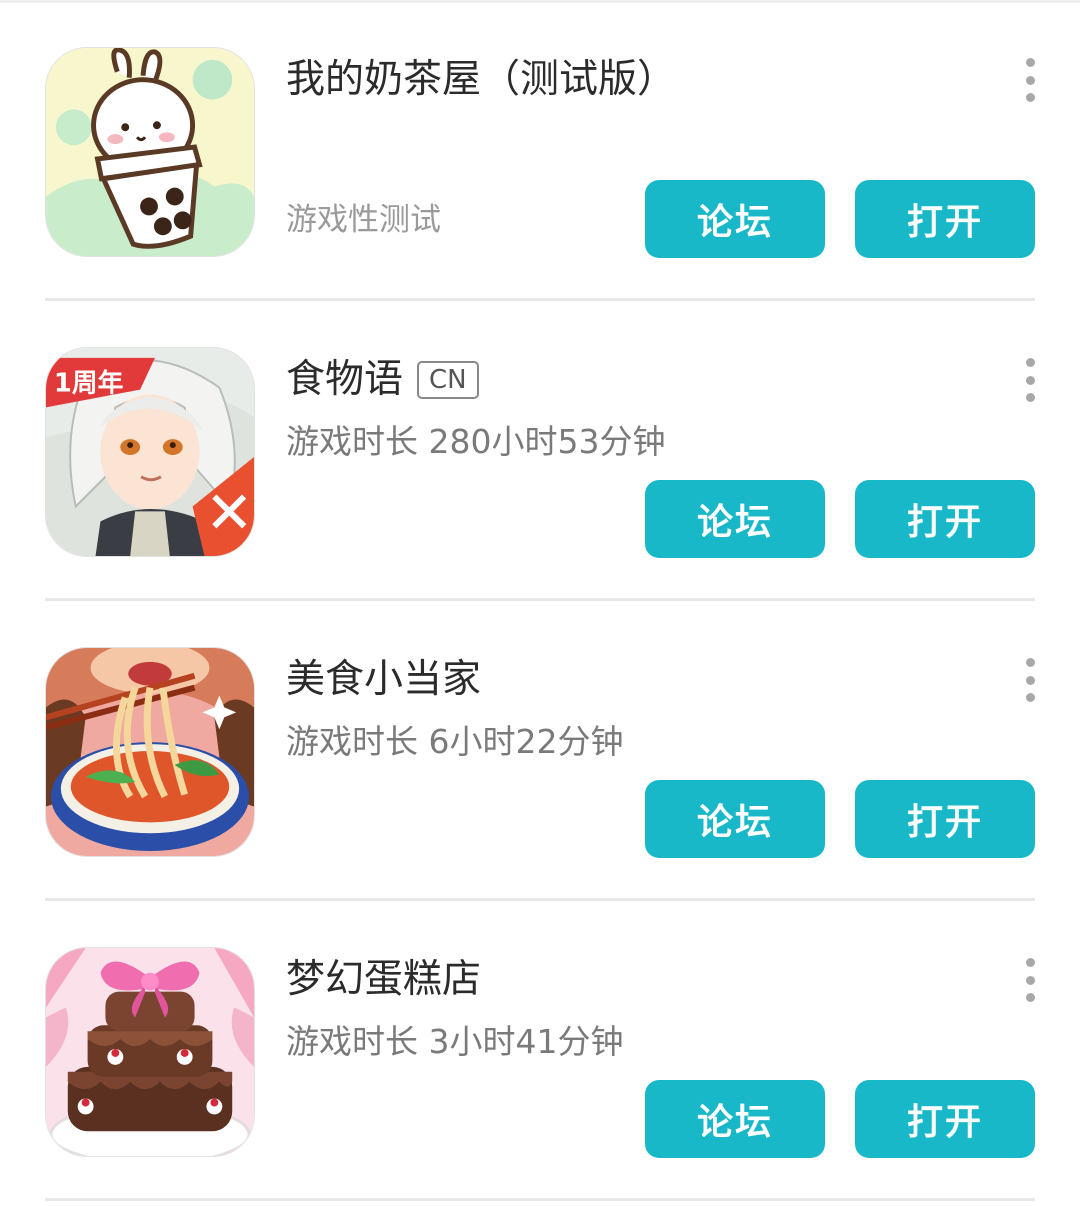  I want to click on app-title-row: 梦幻蛋糕店, so click(383, 980).